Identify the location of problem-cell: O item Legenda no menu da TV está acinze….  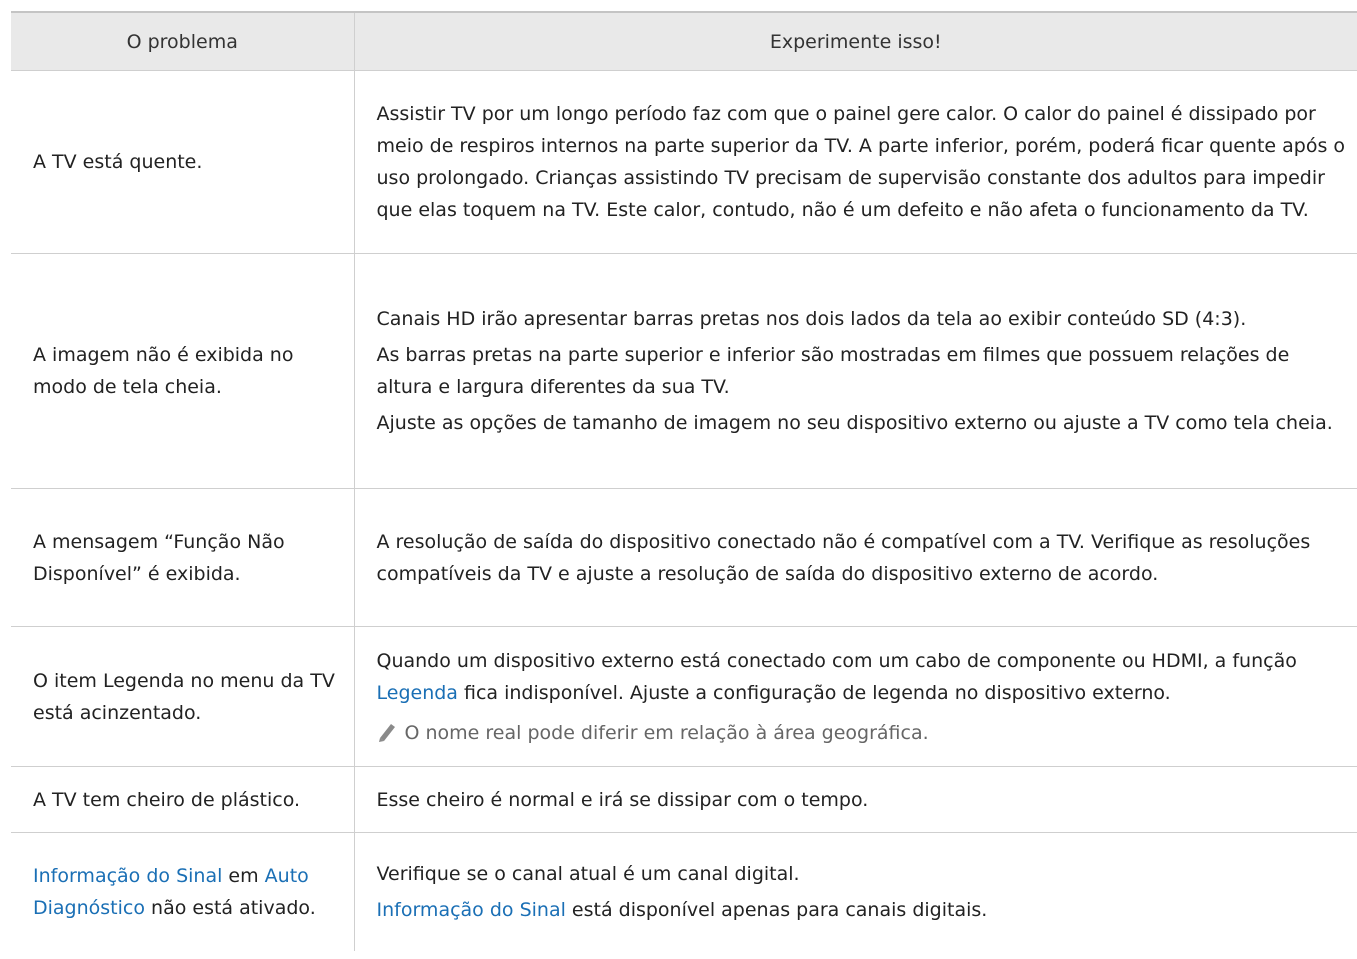
(182, 696).